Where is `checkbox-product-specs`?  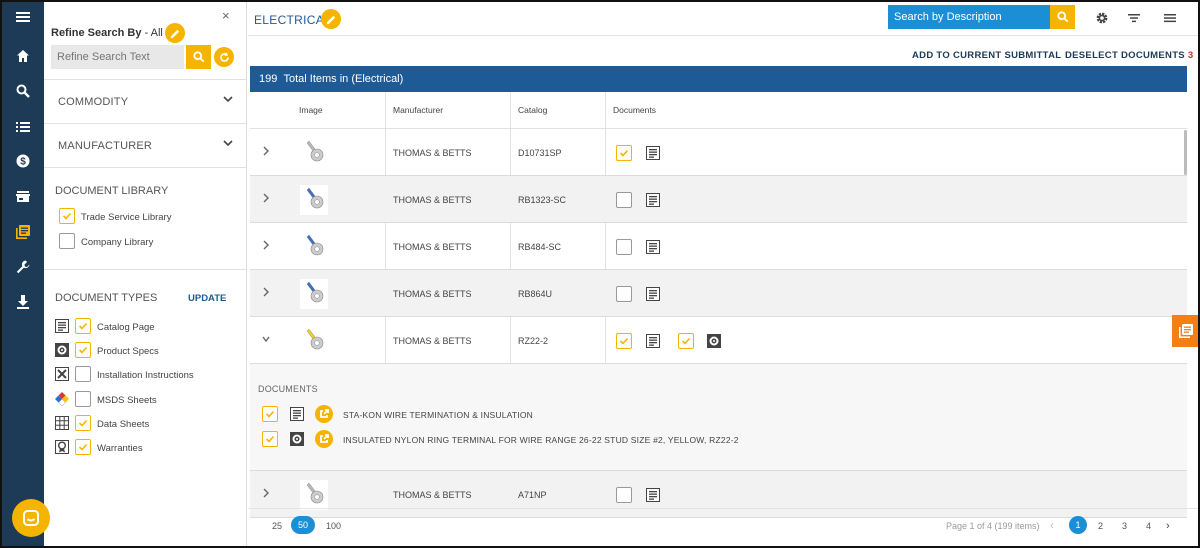
checkbox-product-specs is located at coordinates (83, 350).